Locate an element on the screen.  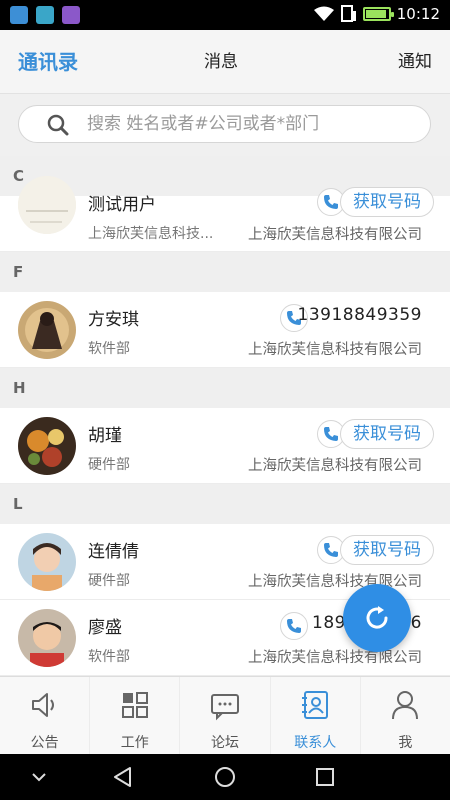
nav-item-announcements: 公告 is located at coordinates (45, 715).